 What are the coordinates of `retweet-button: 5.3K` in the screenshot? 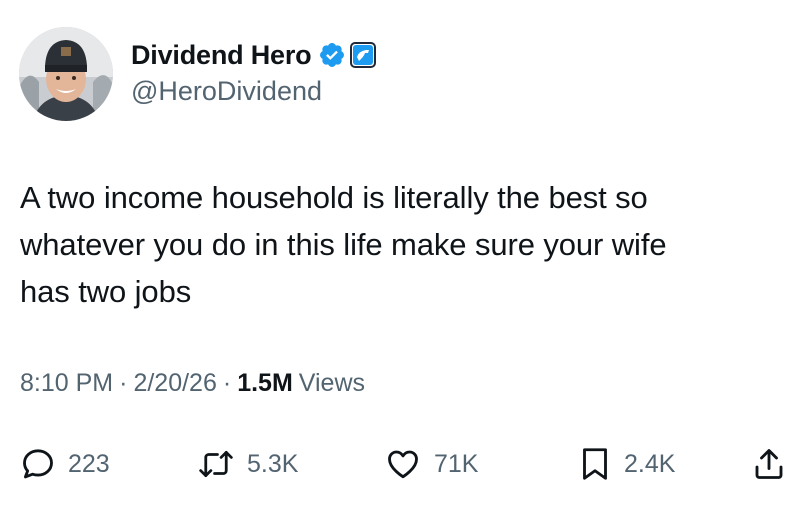 It's located at (247, 464).